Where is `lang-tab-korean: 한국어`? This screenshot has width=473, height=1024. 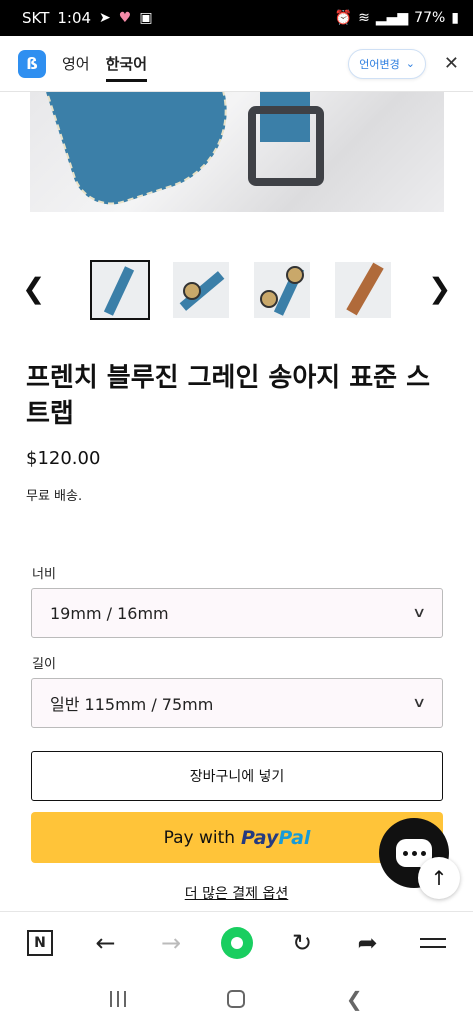
lang-tab-korean: 한국어 is located at coordinates (126, 64).